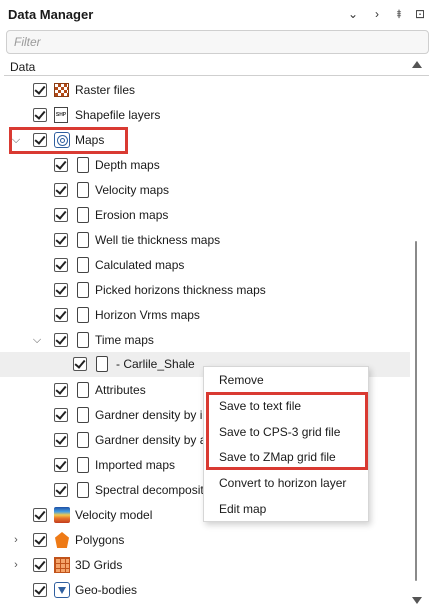 The image size is (435, 611). Describe the element at coordinates (61, 90) in the screenshot. I see `raster-icon` at that location.